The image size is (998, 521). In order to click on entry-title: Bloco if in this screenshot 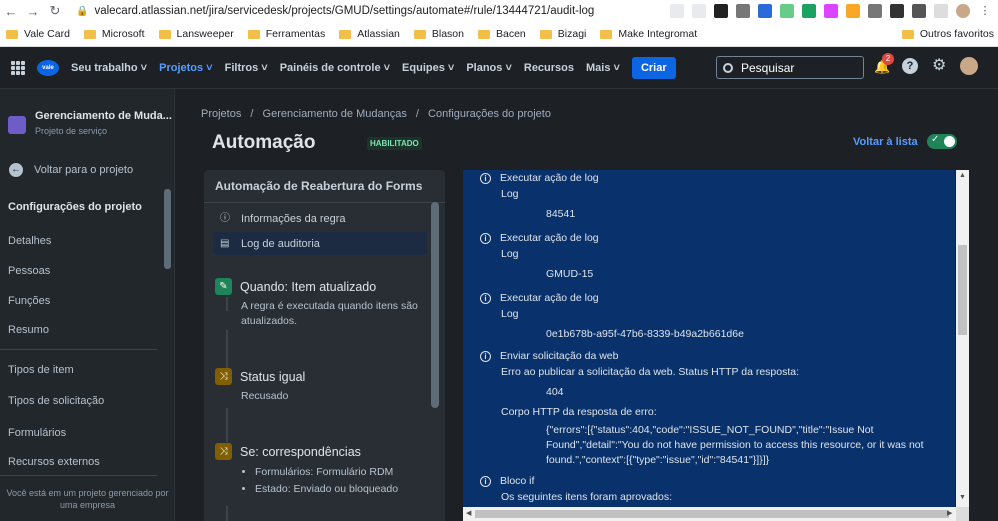, I will do `click(517, 481)`.